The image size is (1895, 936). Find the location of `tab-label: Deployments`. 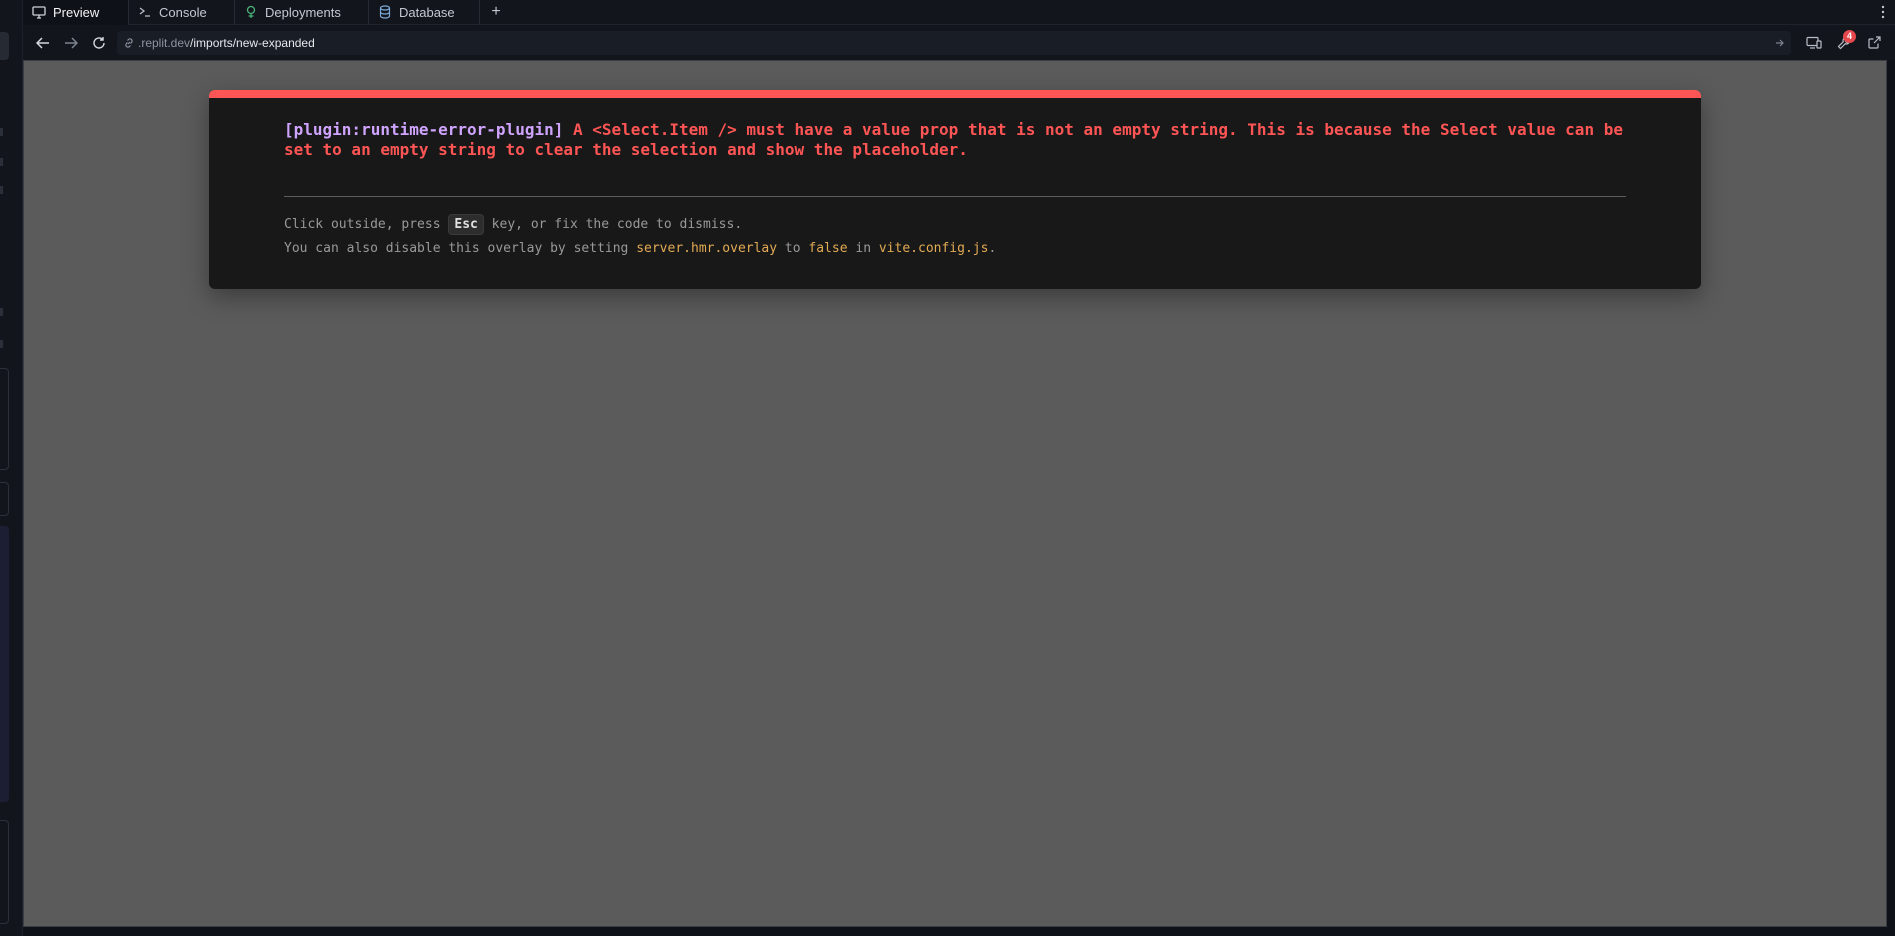

tab-label: Deployments is located at coordinates (303, 12).